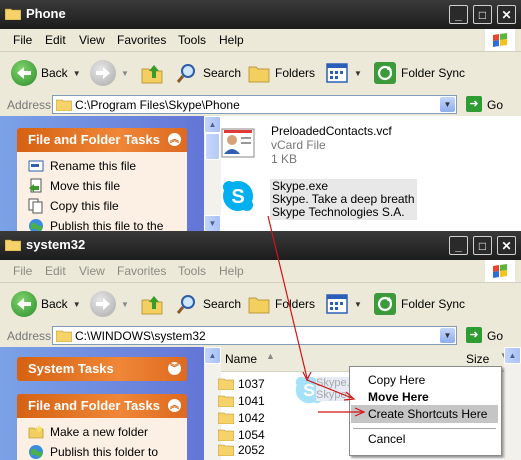 This screenshot has width=521, height=460. Describe the element at coordinates (102, 369) in the screenshot. I see `panel-header: System Tasks ︾` at that location.